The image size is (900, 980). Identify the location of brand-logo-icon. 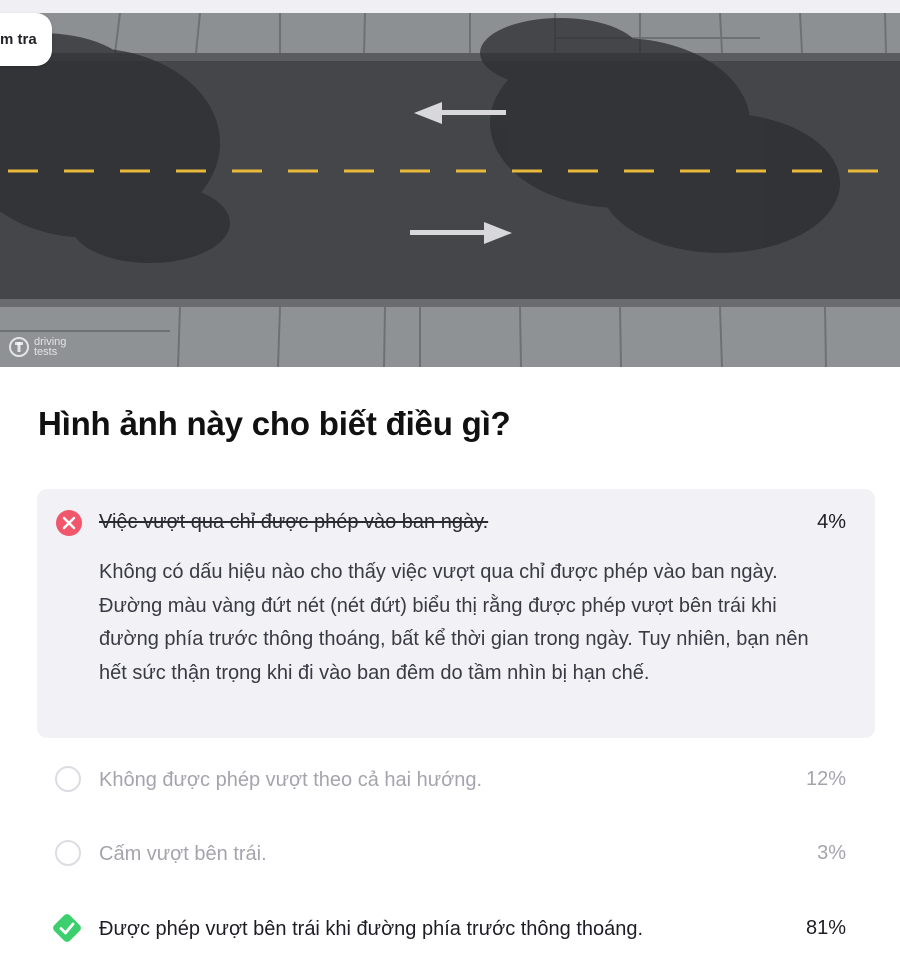
(19, 347).